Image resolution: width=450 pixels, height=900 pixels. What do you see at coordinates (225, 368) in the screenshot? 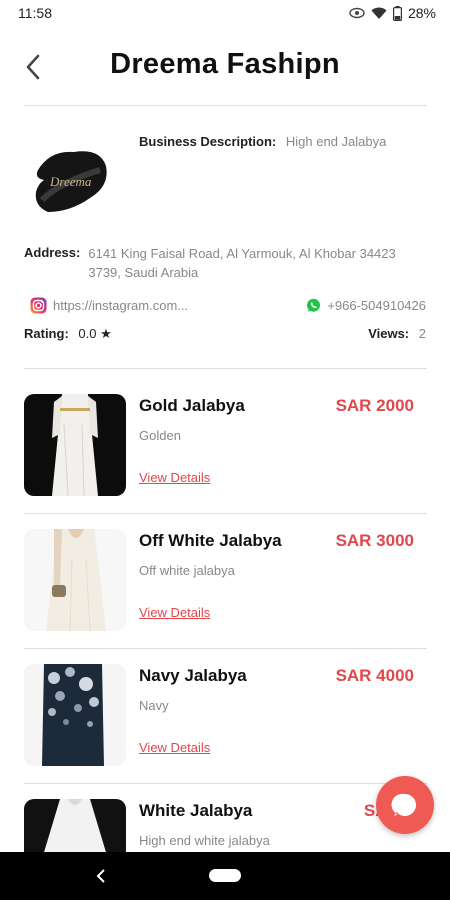
I see `info-divider` at bounding box center [225, 368].